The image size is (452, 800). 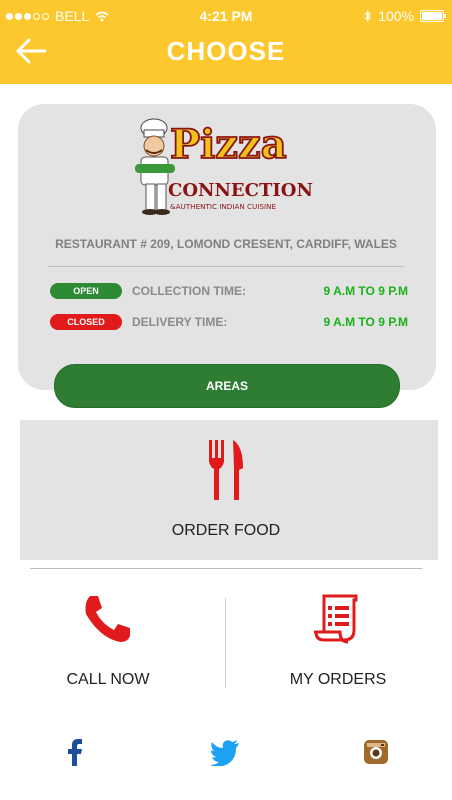 What do you see at coordinates (365, 291) in the screenshot?
I see `collection-hours: 9 A.M TO 9 P.M` at bounding box center [365, 291].